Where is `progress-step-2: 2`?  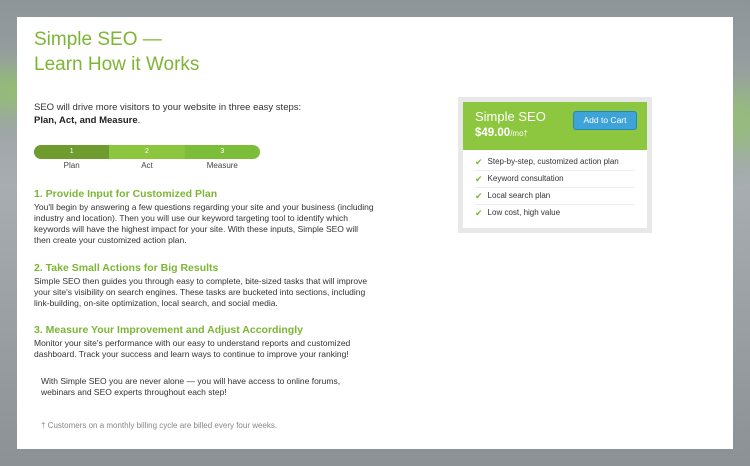
progress-step-2: 2 is located at coordinates (147, 152).